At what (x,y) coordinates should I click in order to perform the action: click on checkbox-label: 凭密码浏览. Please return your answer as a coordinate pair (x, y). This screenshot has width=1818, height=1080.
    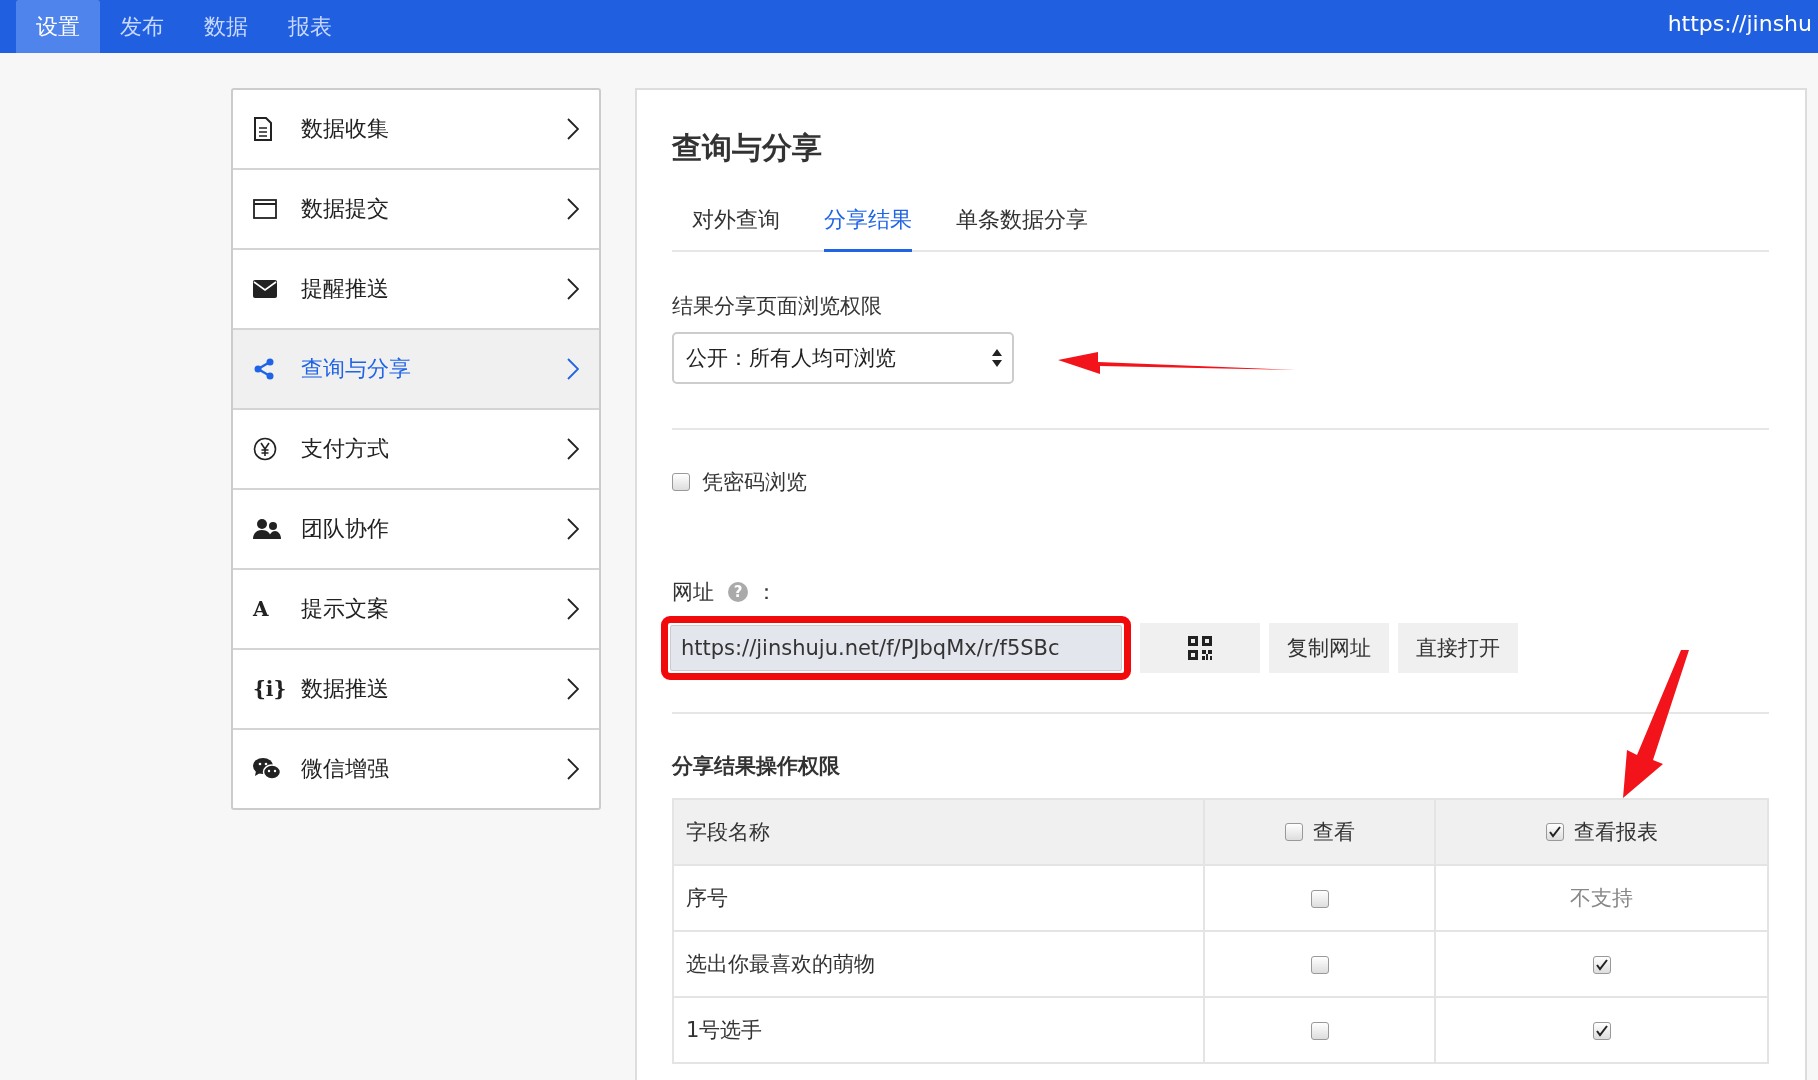
    Looking at the image, I should click on (754, 482).